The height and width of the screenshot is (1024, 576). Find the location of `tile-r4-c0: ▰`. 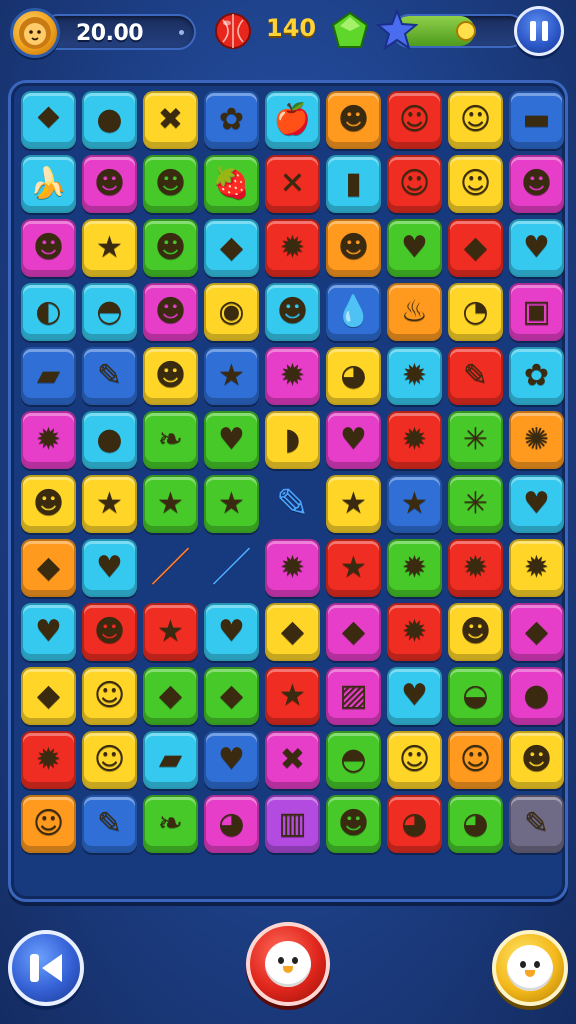

tile-r4-c0: ▰ is located at coordinates (48, 376).